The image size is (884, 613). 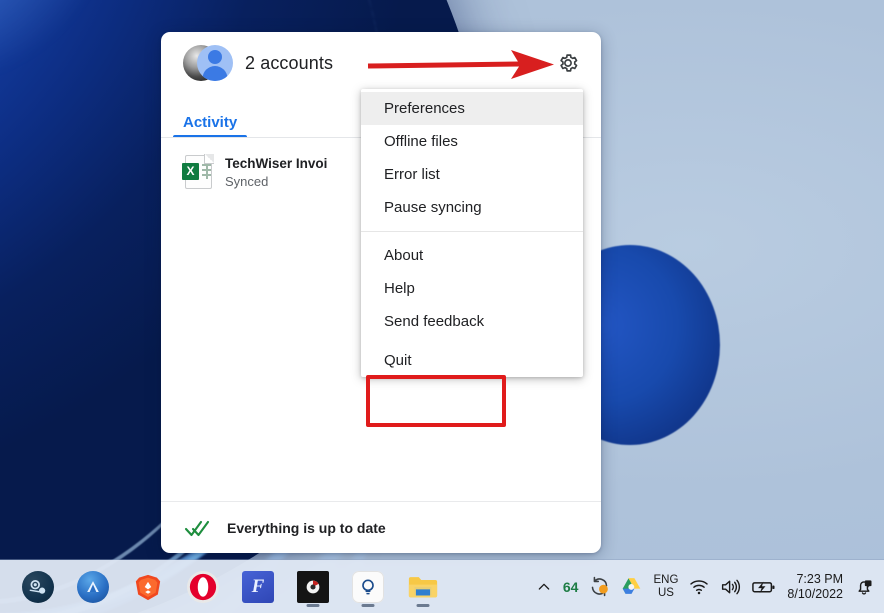 I want to click on clock: 7:23 PM 8/10/2022, so click(x=815, y=587).